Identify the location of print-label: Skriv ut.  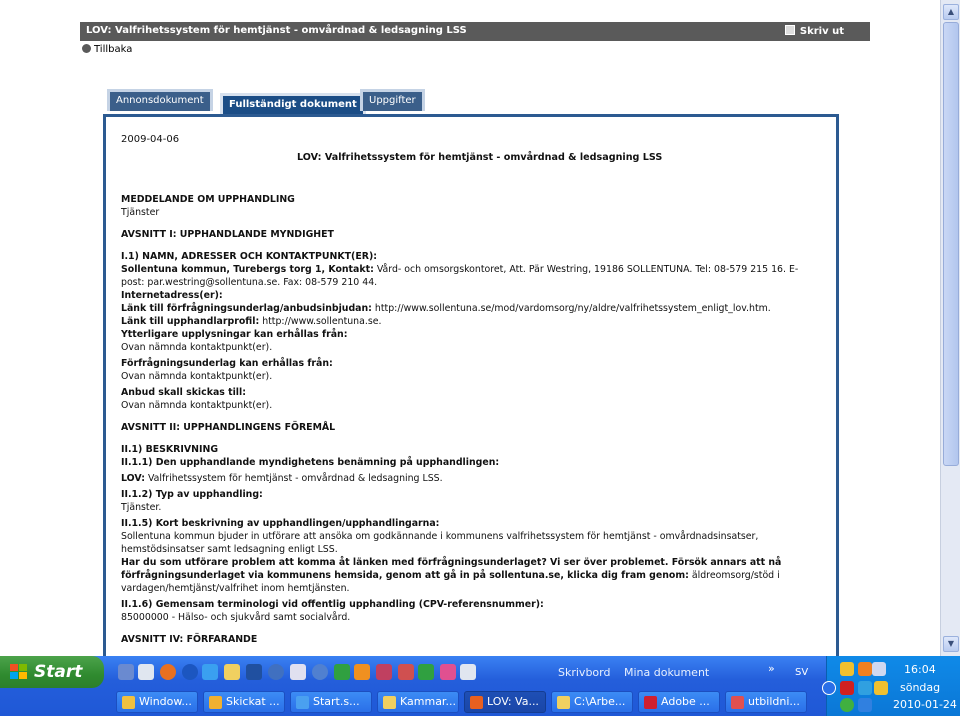
(821, 31).